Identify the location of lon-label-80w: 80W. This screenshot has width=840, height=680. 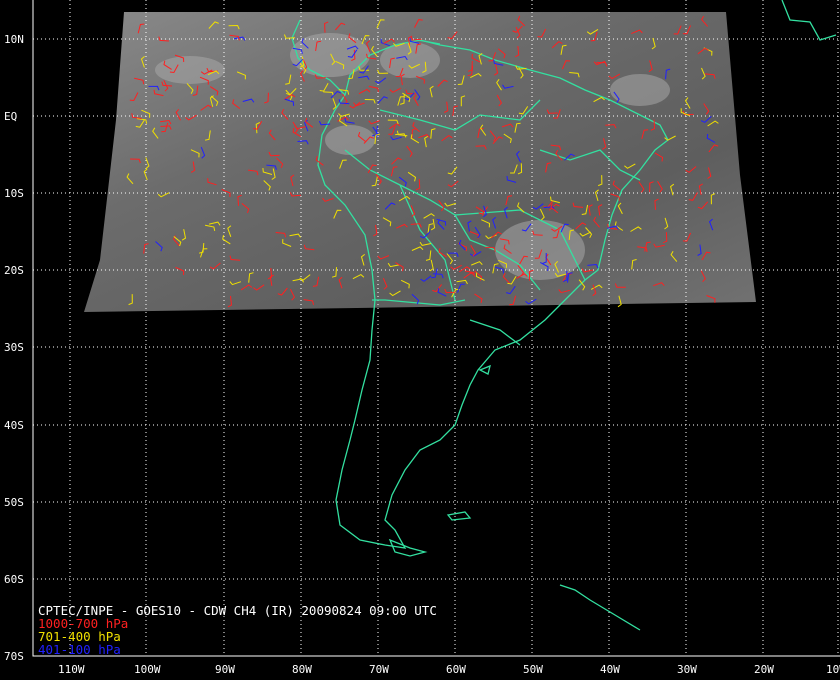
(302, 669).